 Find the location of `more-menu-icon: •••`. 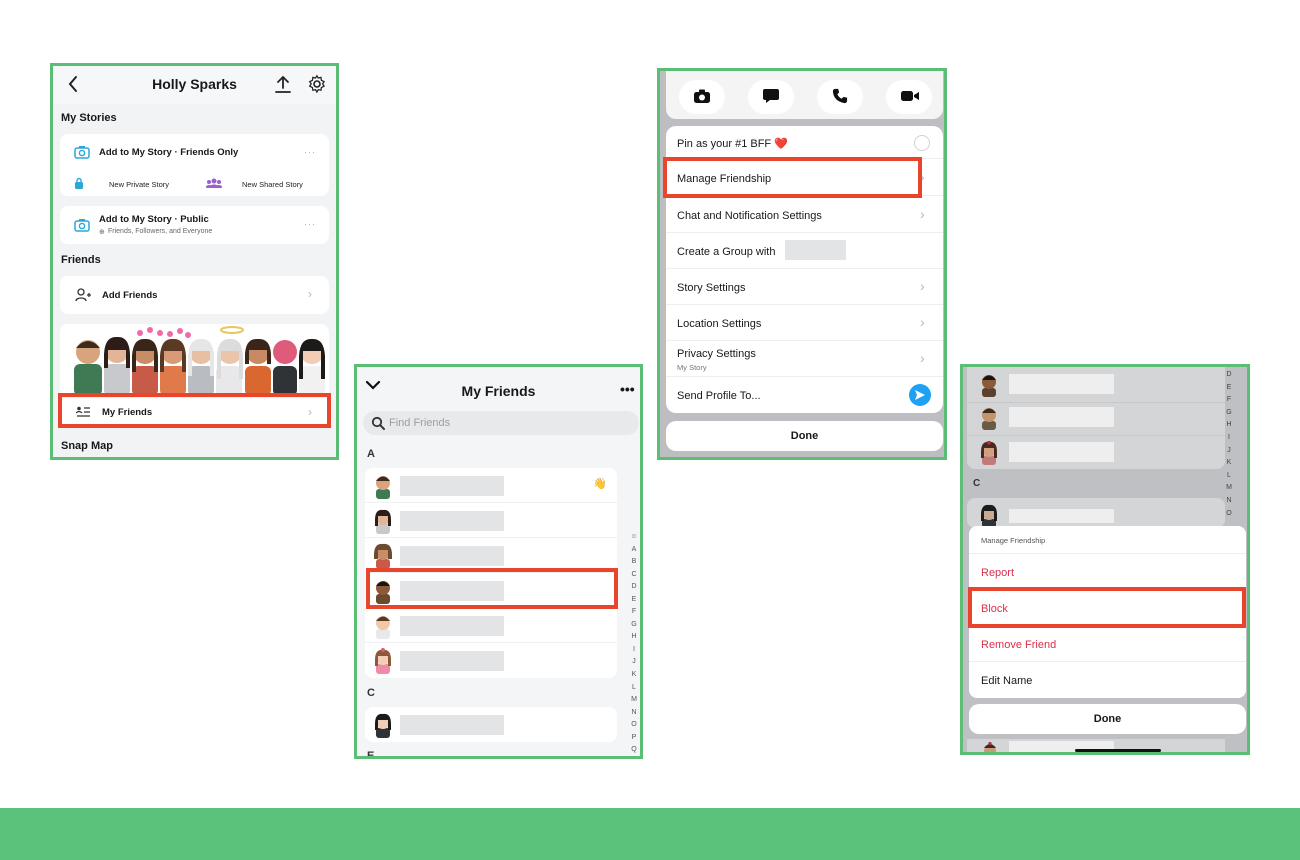

more-menu-icon: ••• is located at coordinates (627, 389).